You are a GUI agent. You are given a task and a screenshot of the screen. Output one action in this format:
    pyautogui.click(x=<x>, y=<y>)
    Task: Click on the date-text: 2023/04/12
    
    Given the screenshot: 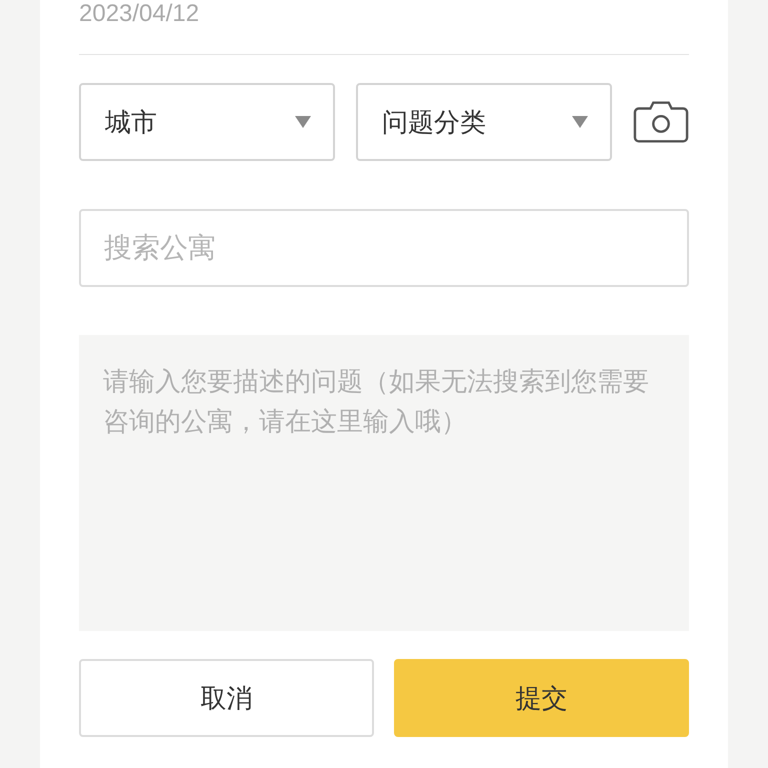 What is the action you would take?
    pyautogui.click(x=139, y=14)
    